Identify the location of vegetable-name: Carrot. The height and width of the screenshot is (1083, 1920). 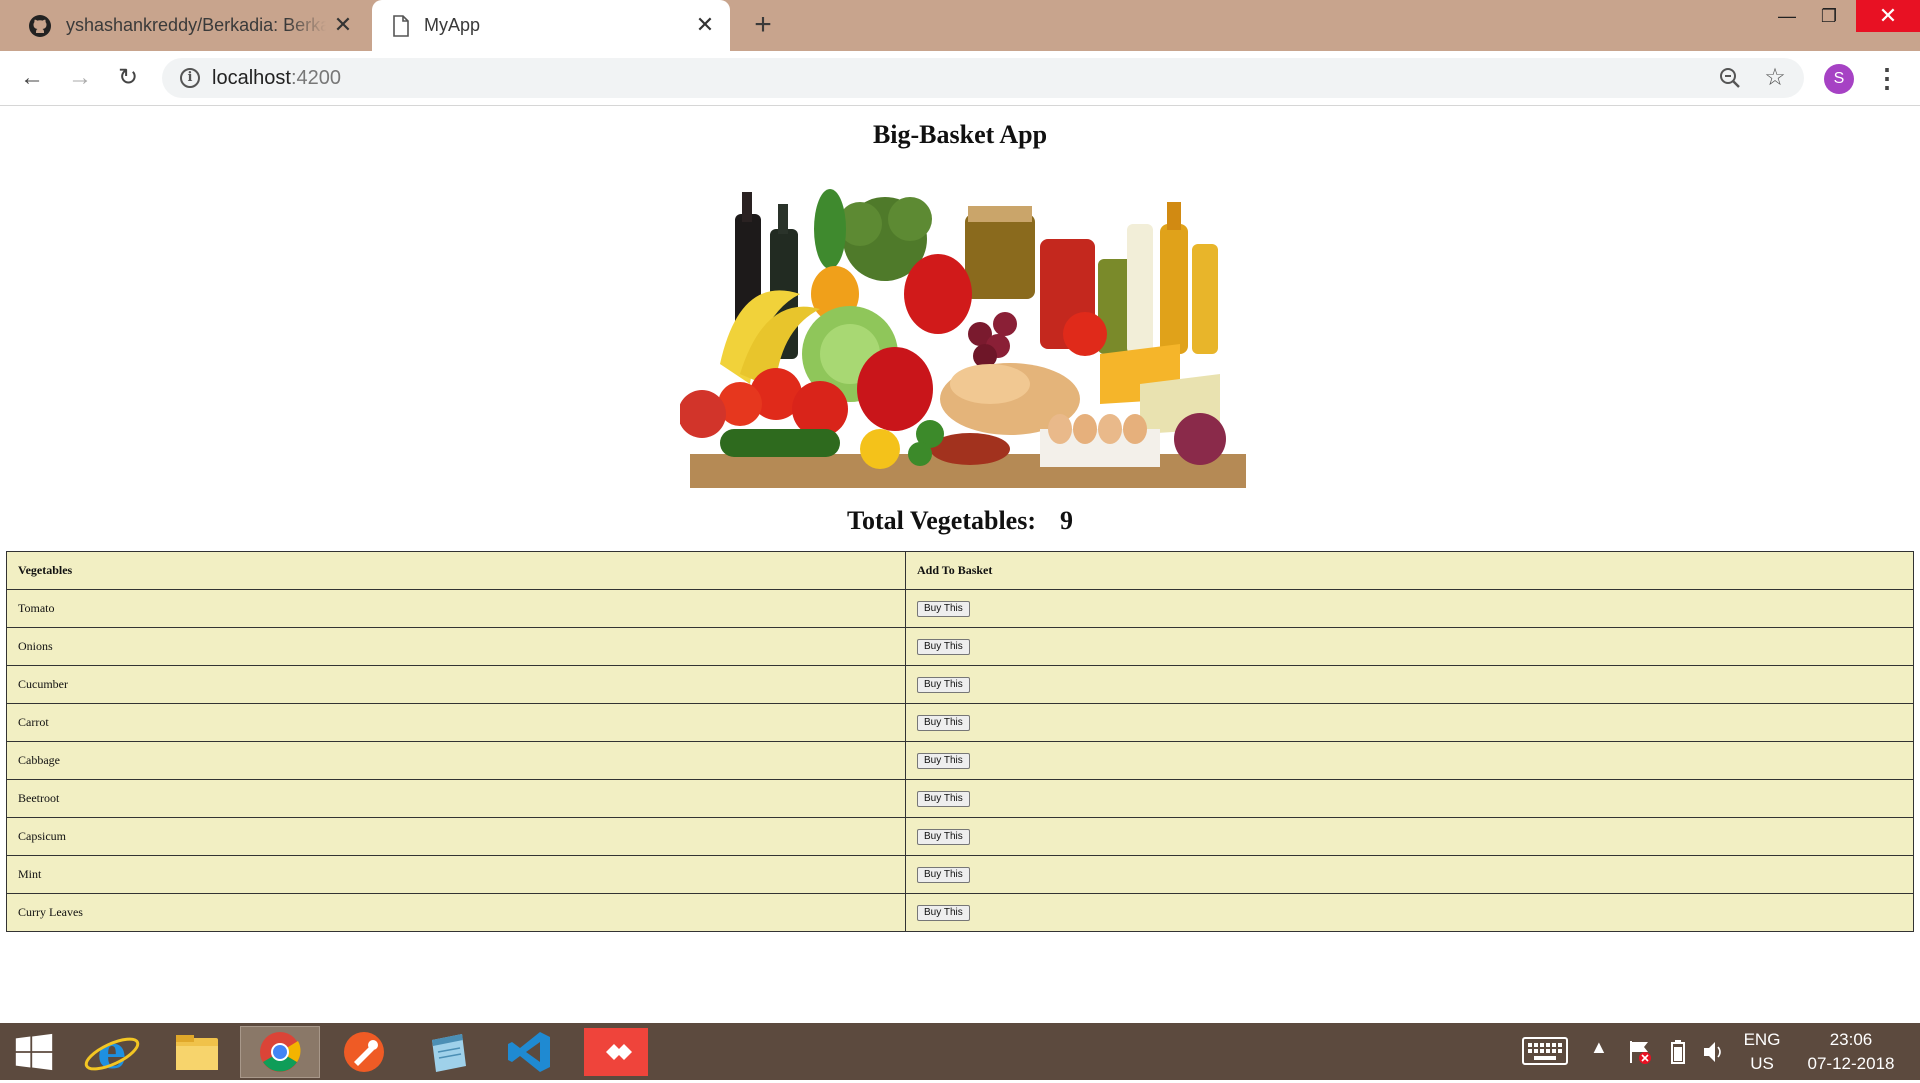
(456, 722).